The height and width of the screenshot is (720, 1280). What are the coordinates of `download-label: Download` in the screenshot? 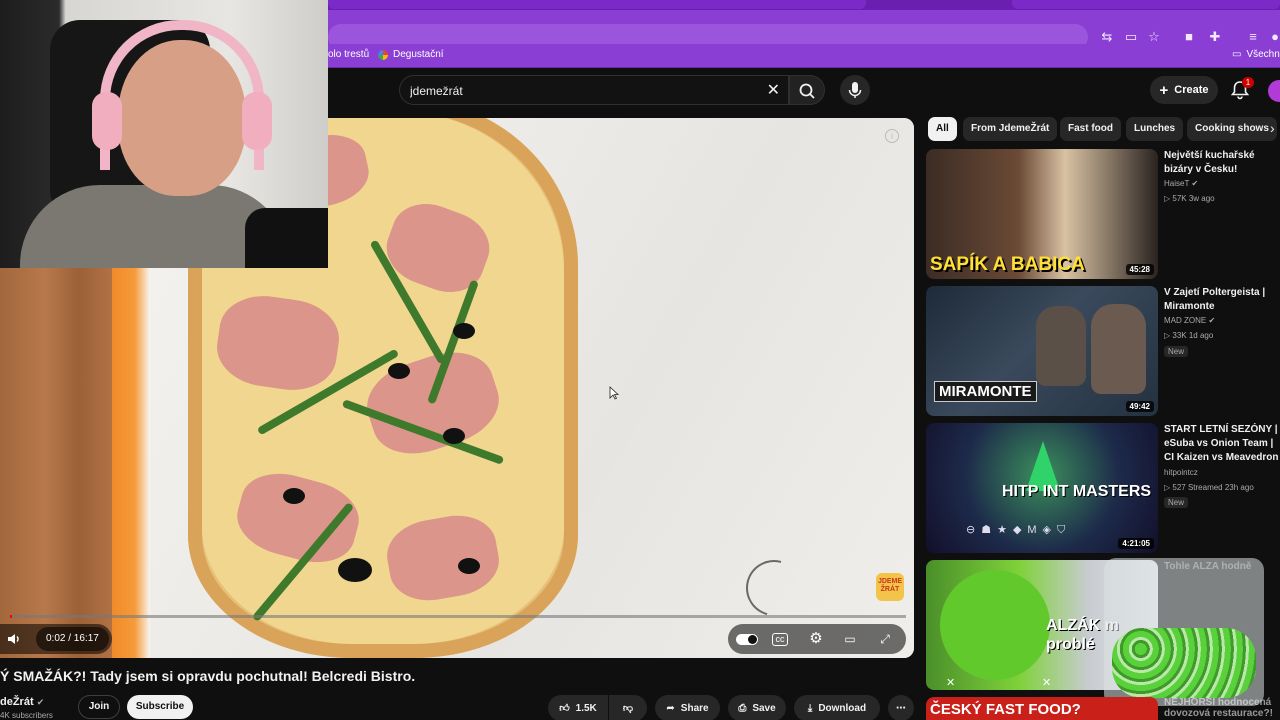 It's located at (842, 708).